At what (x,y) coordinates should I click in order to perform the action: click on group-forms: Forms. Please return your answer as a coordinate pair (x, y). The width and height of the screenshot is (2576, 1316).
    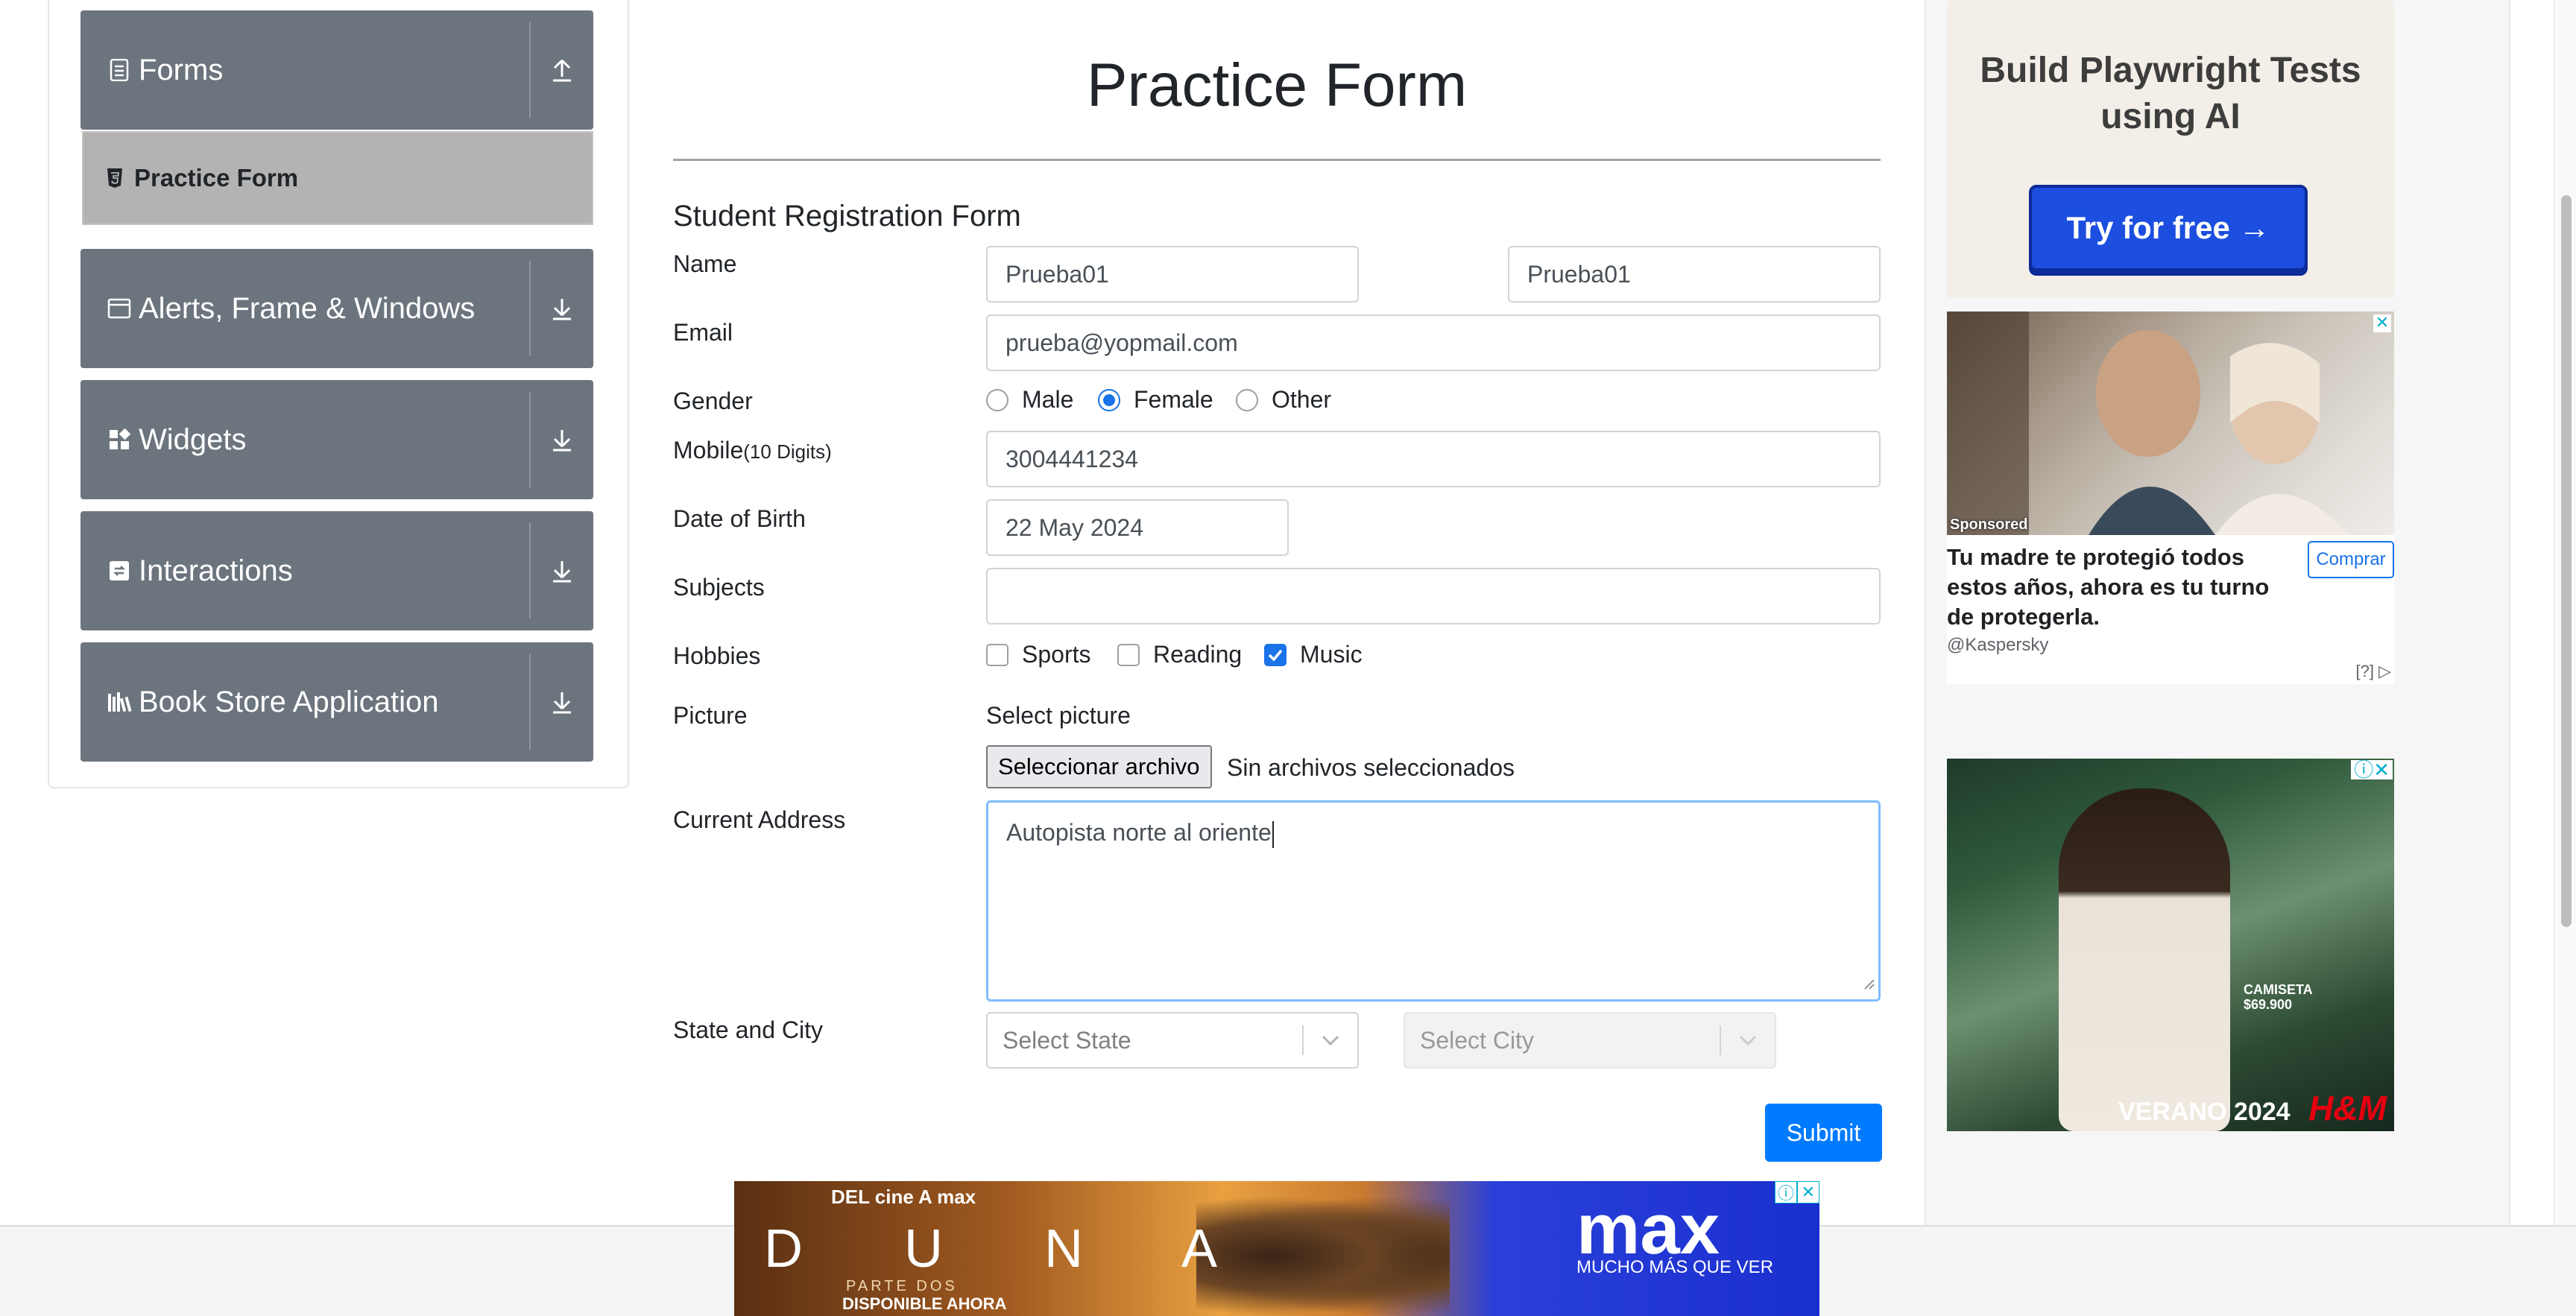
    Looking at the image, I should click on (336, 70).